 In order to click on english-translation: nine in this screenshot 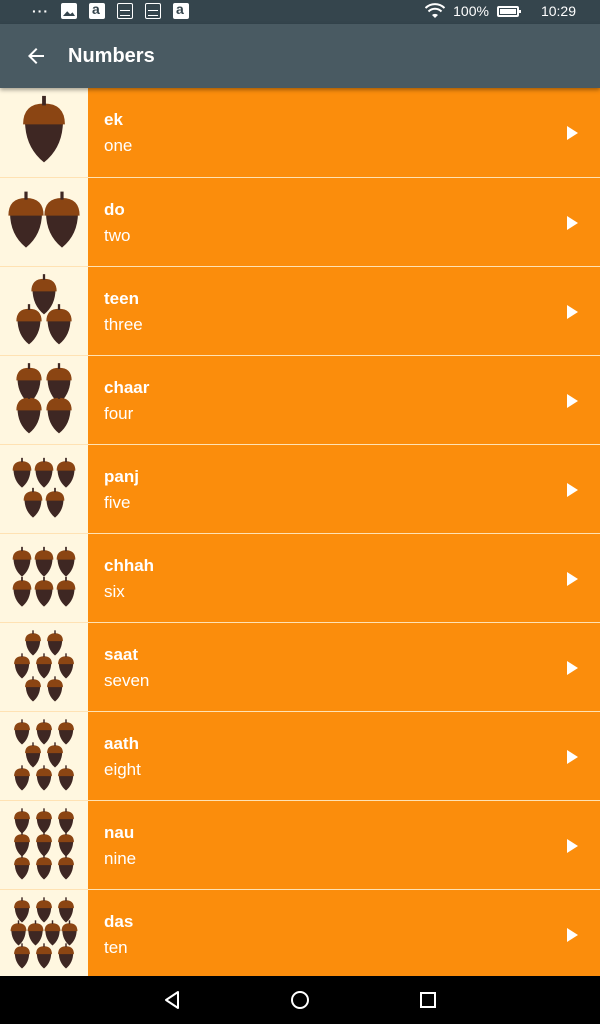, I will do `click(120, 858)`.